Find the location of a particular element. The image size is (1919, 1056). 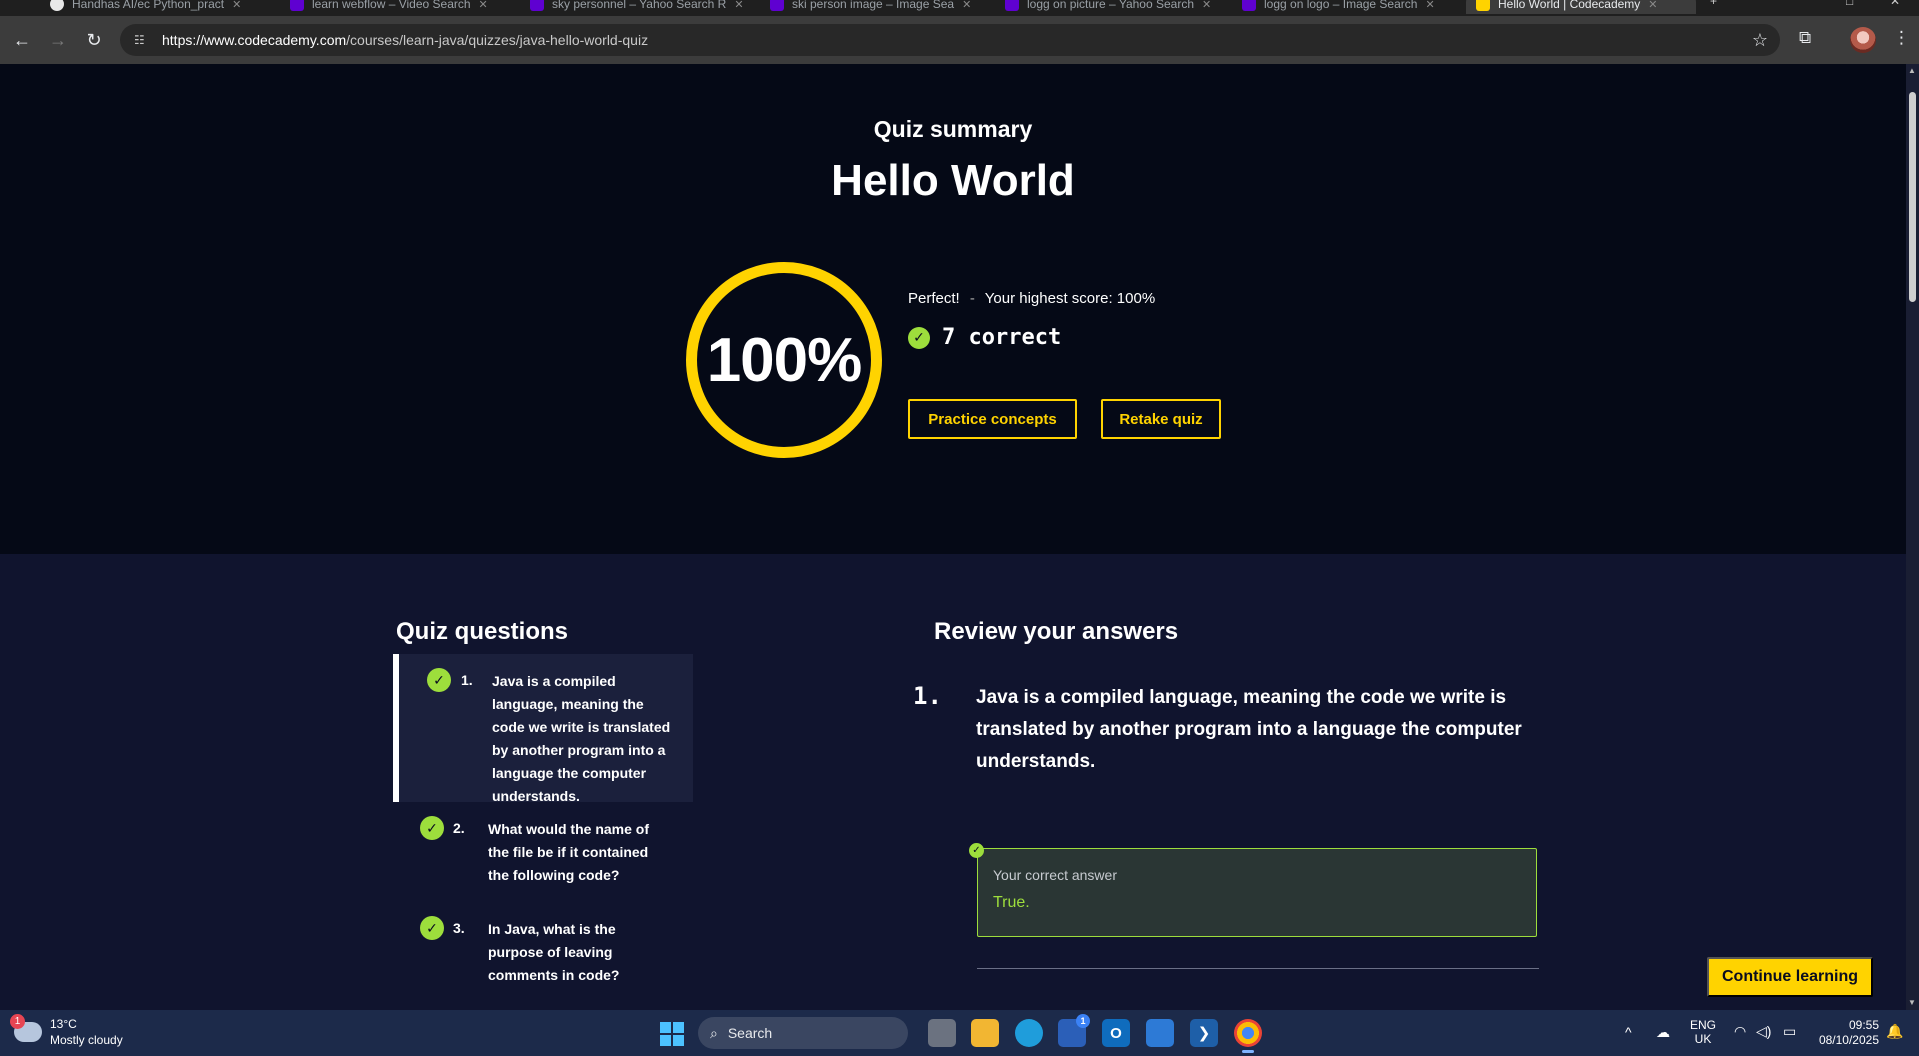

back-arrow-icon: ← is located at coordinates (22, 40).